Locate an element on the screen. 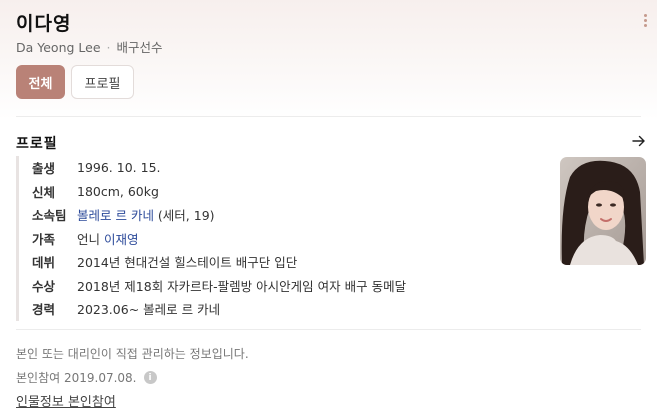 This screenshot has width=657, height=414. participation-date: 본인참여 2019.07.08. is located at coordinates (76, 378).